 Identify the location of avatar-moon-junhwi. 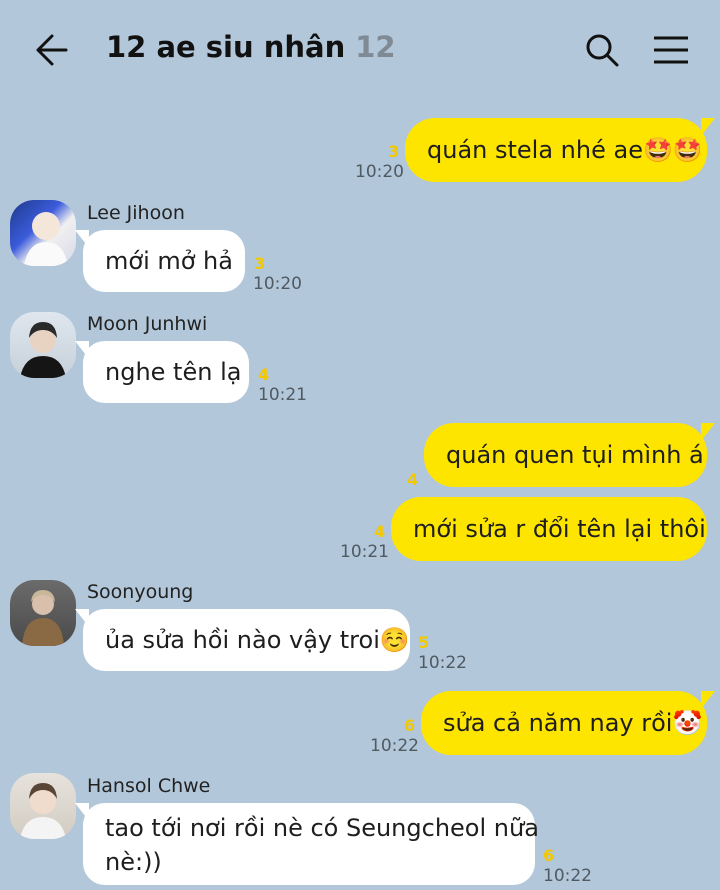
(43, 345).